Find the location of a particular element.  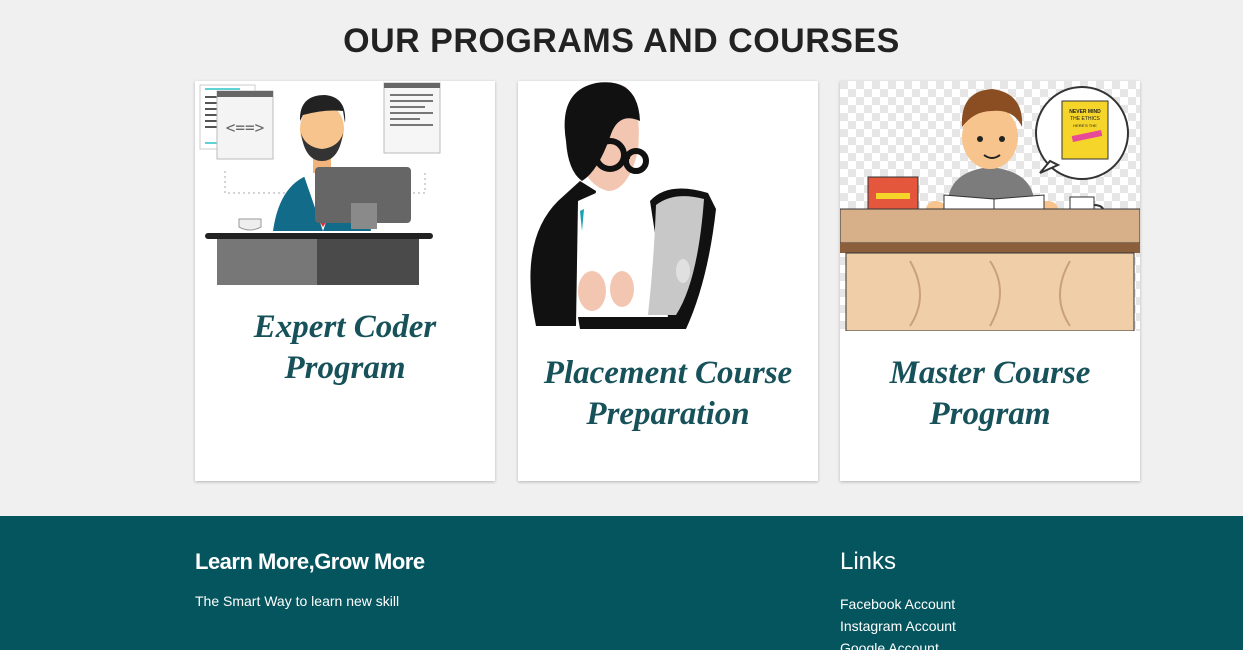

svg-text: THE ETHICS is located at coordinates (1085, 119).